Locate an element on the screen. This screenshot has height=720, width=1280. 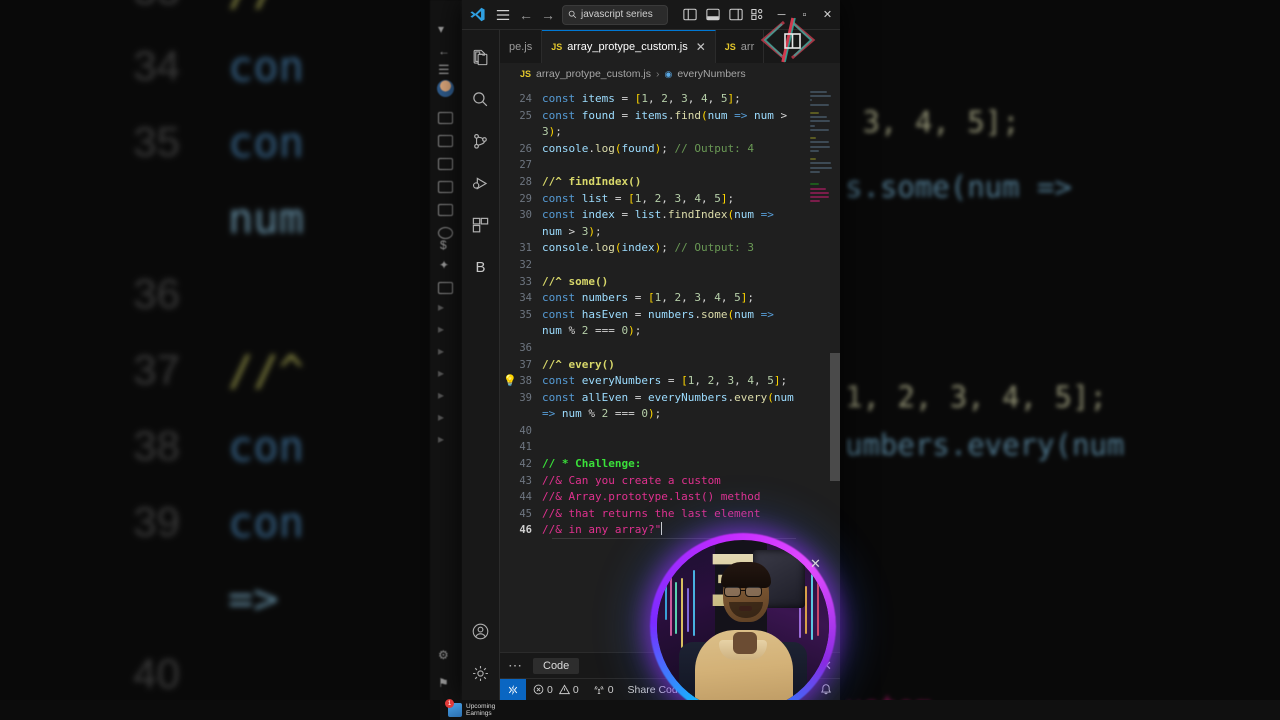
go-forward-button: → is located at coordinates (548, 15).